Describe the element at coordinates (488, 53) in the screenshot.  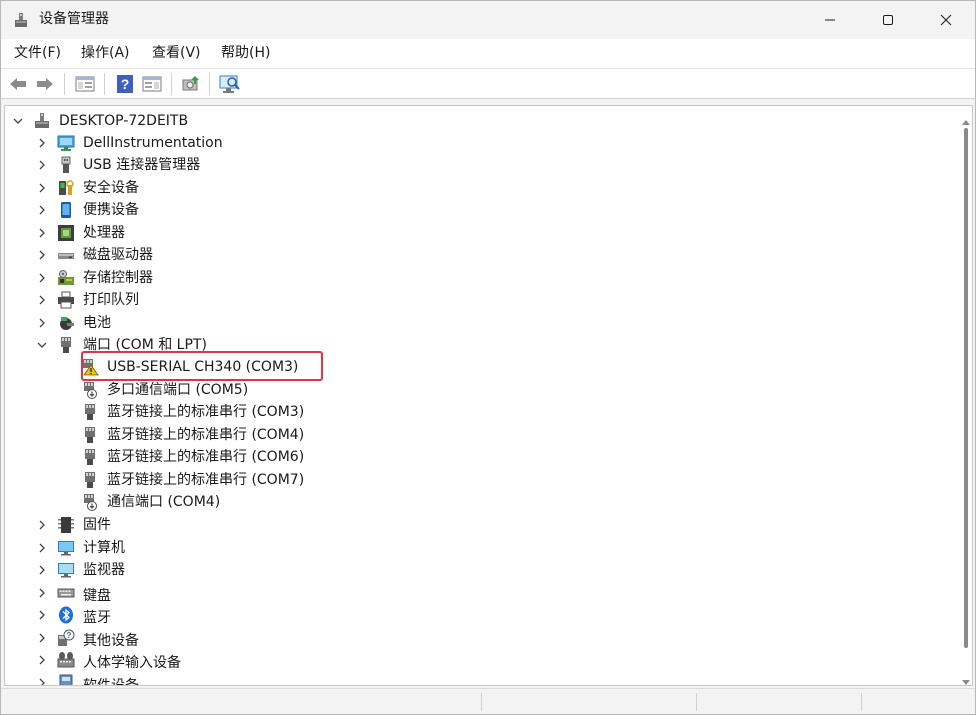
I see `menu-bar: 文件(F) 操作(A) 查看(V) 帮助(H)` at that location.